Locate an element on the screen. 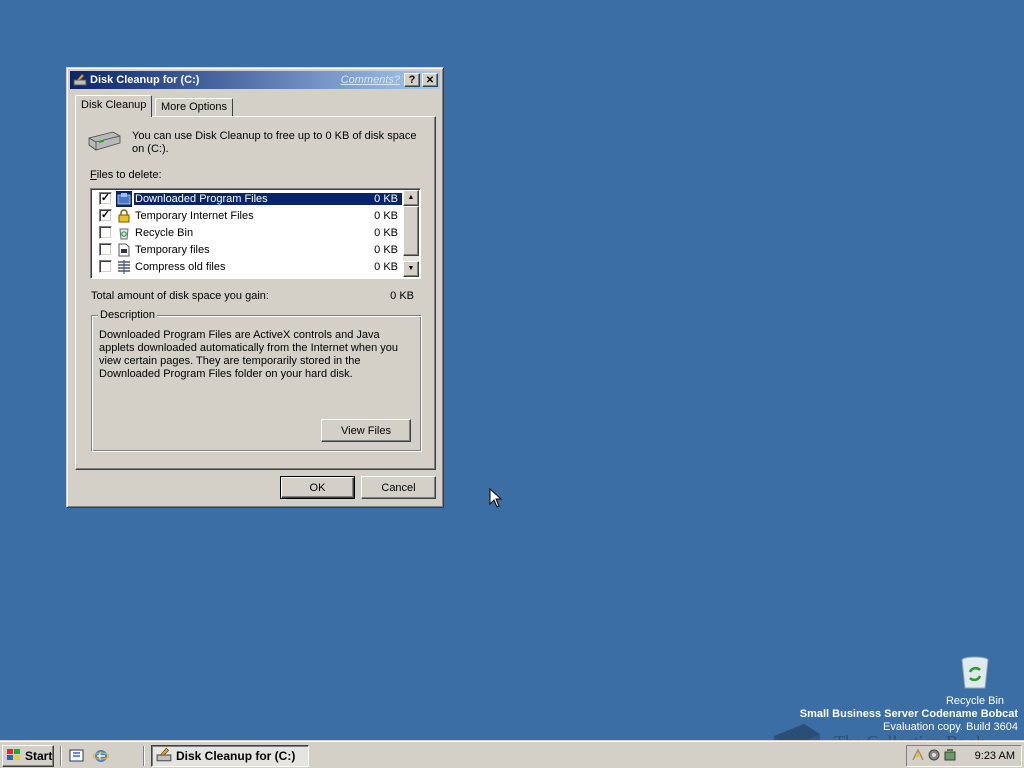 Image resolution: width=1024 pixels, height=768 pixels. total-space-label: Total amount of disk space you gain: is located at coordinates (180, 296).